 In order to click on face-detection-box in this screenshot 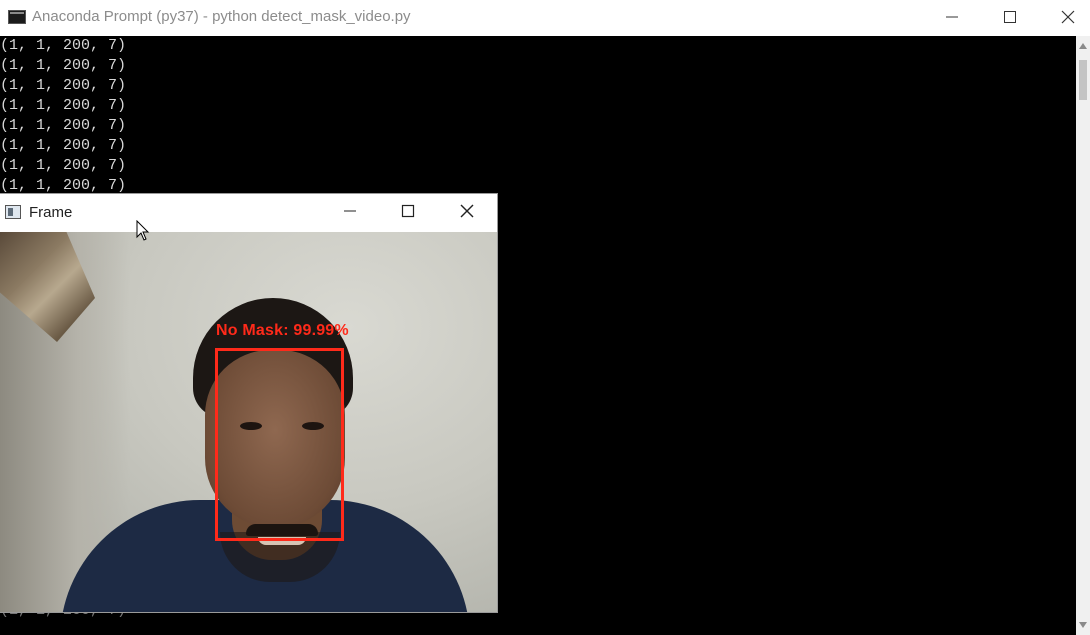, I will do `click(279, 444)`.